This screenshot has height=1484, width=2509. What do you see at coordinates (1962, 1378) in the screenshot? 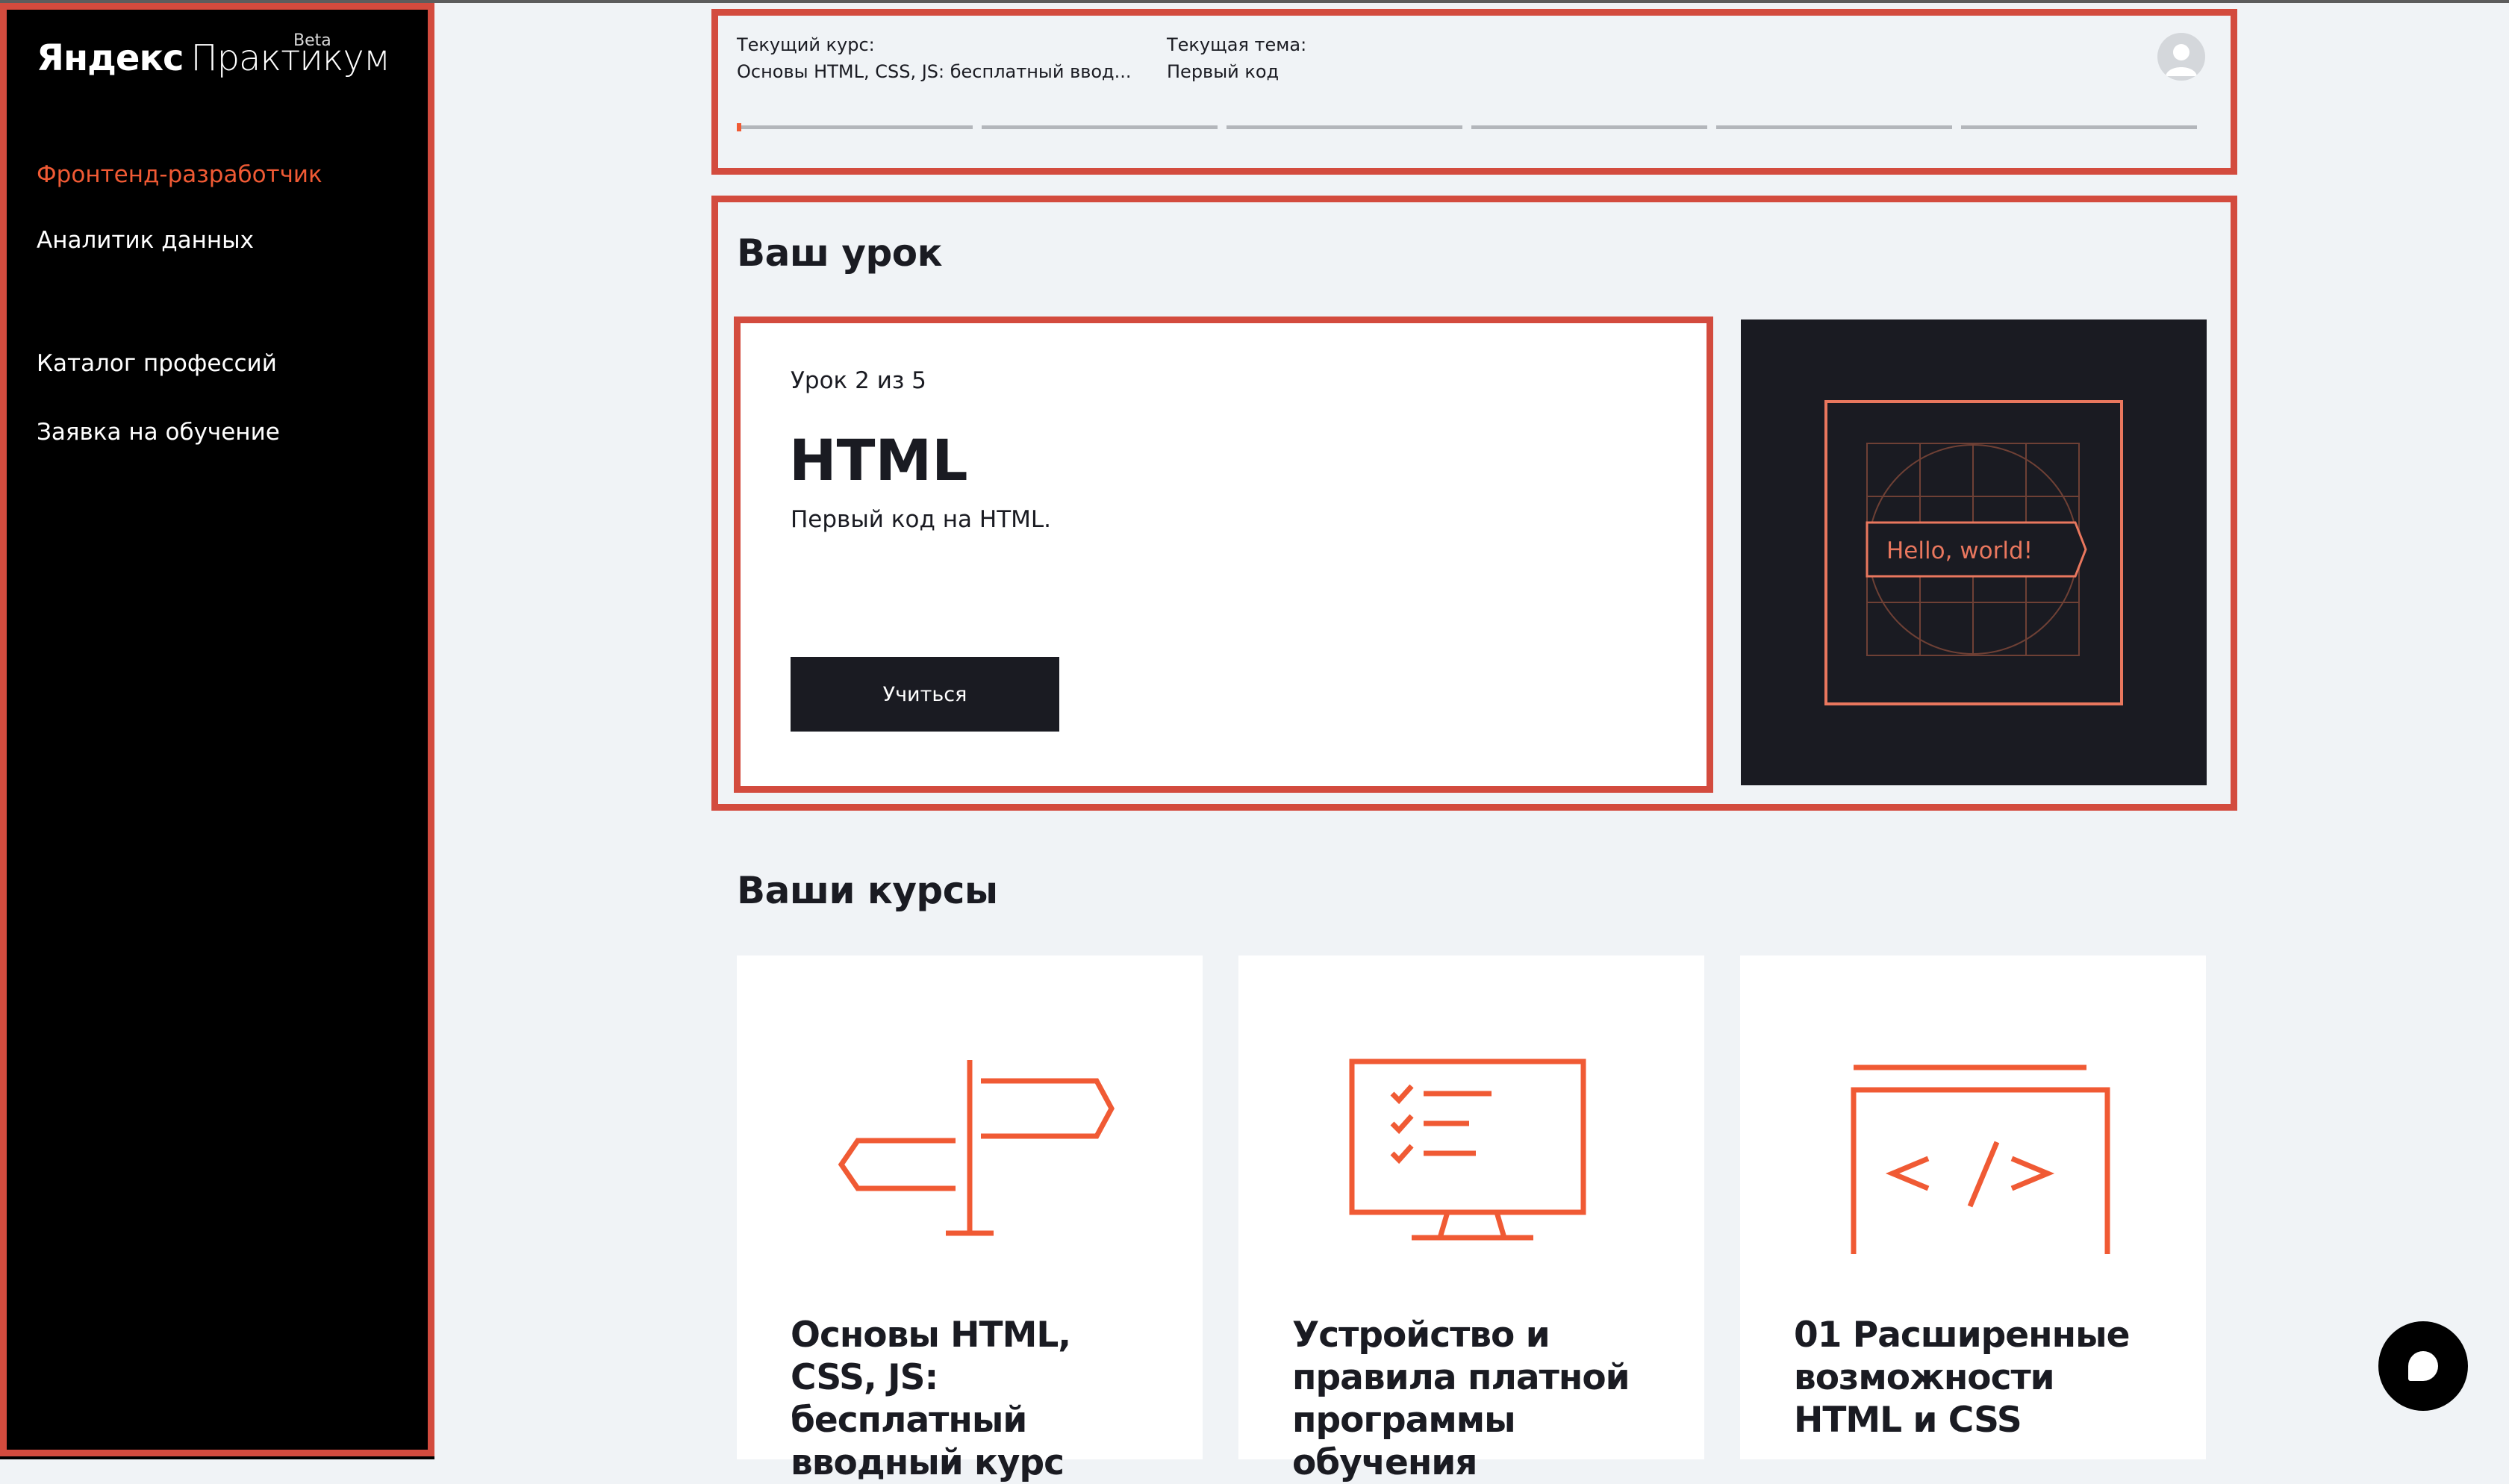
I see `course-title: 01 Расширенные возможности HTML и CSS` at bounding box center [1962, 1378].